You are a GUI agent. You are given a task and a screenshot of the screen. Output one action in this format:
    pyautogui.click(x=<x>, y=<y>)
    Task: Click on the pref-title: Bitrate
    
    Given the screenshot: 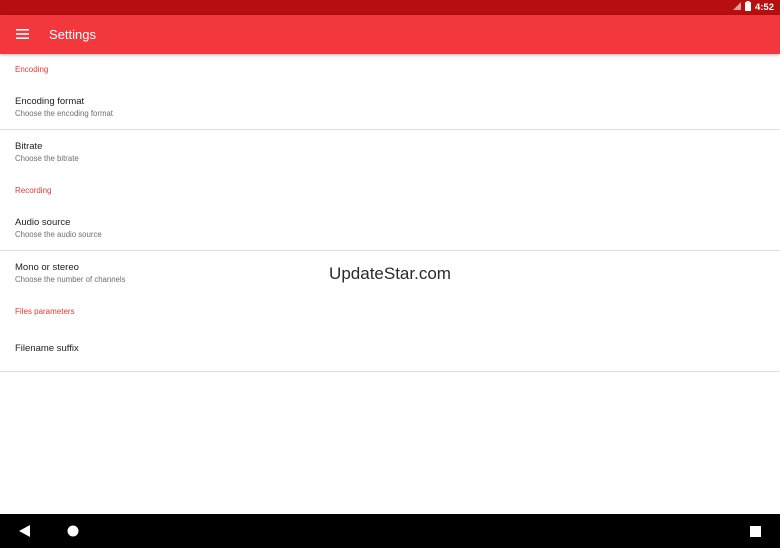 What is the action you would take?
    pyautogui.click(x=29, y=146)
    